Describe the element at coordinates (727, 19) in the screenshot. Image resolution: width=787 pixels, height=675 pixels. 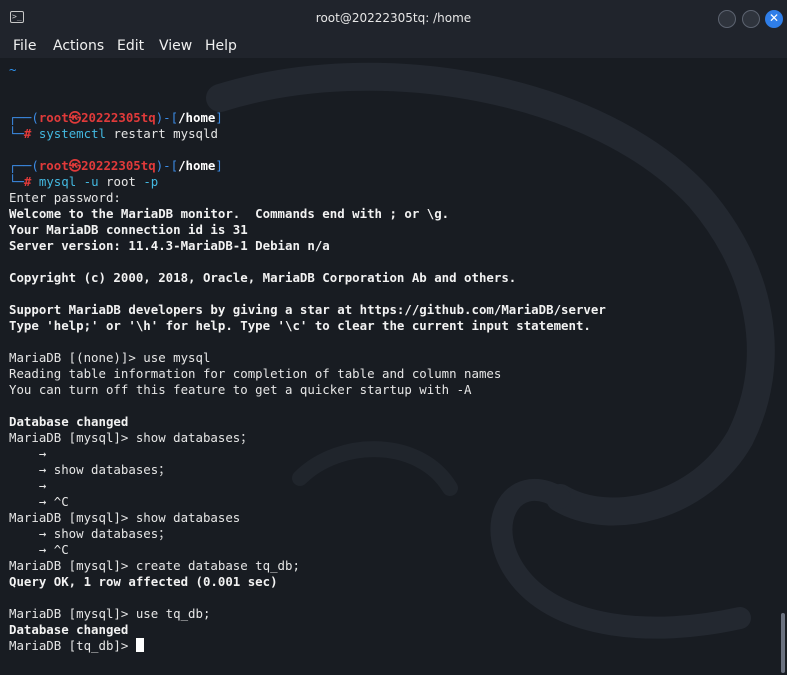
I see `minimize-button` at that location.